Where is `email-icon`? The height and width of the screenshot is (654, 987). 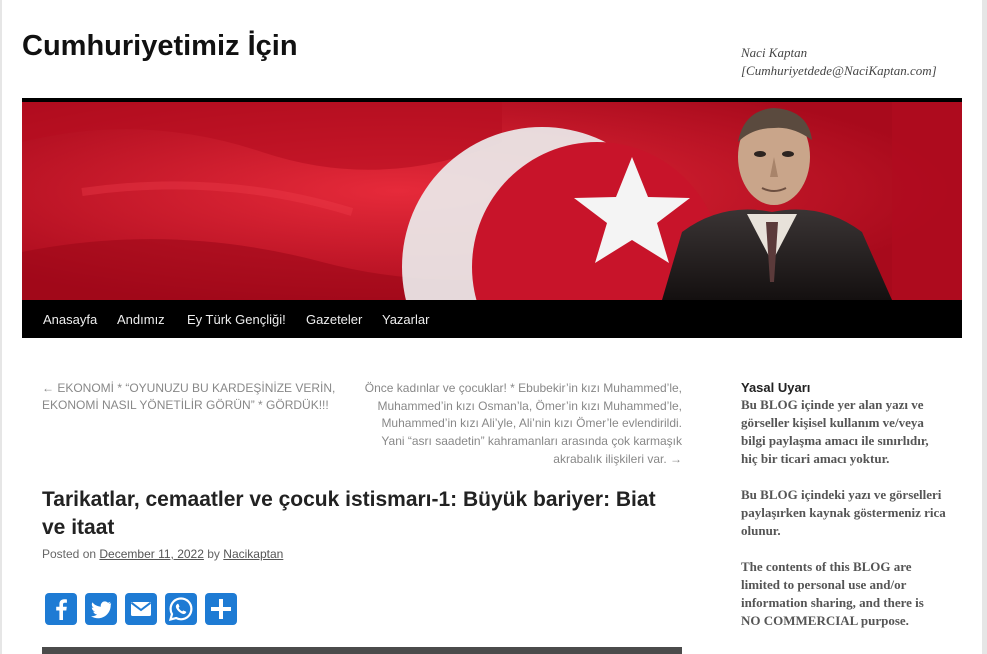
email-icon is located at coordinates (141, 609).